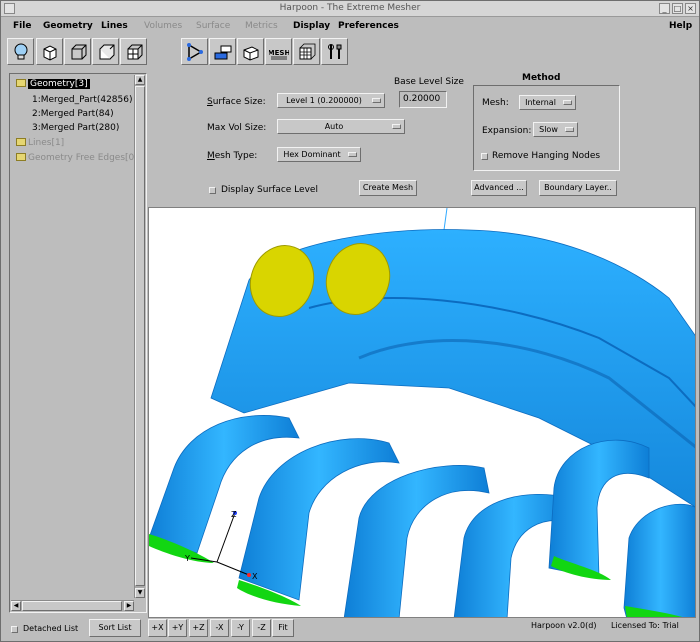  I want to click on triangle-nodes-icon, so click(194, 51).